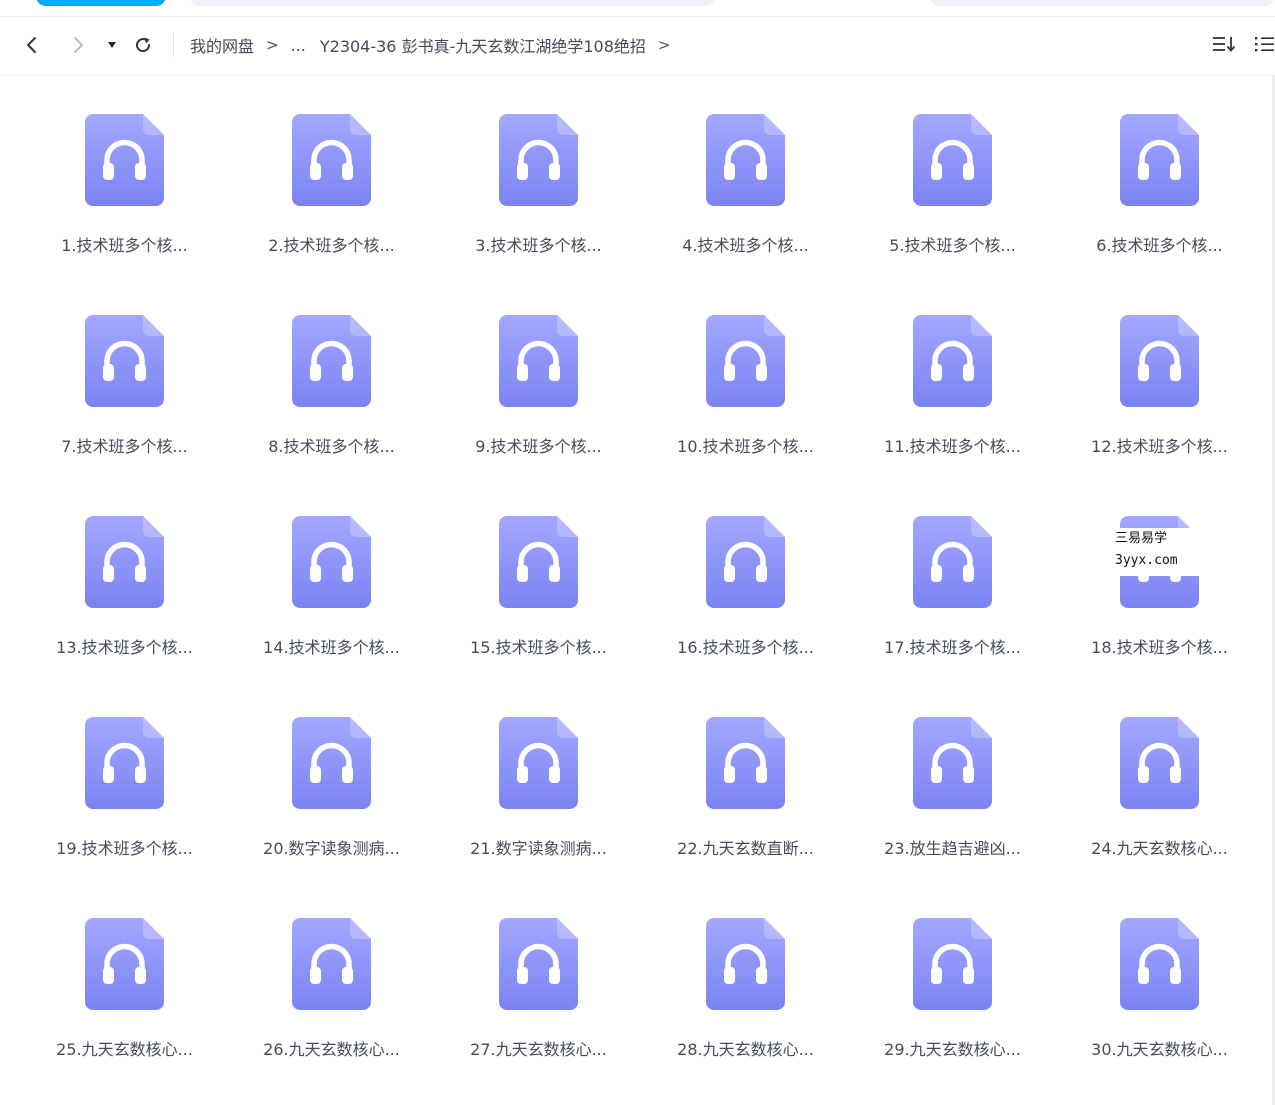  I want to click on secondary-search-bar, so click(1102, 3).